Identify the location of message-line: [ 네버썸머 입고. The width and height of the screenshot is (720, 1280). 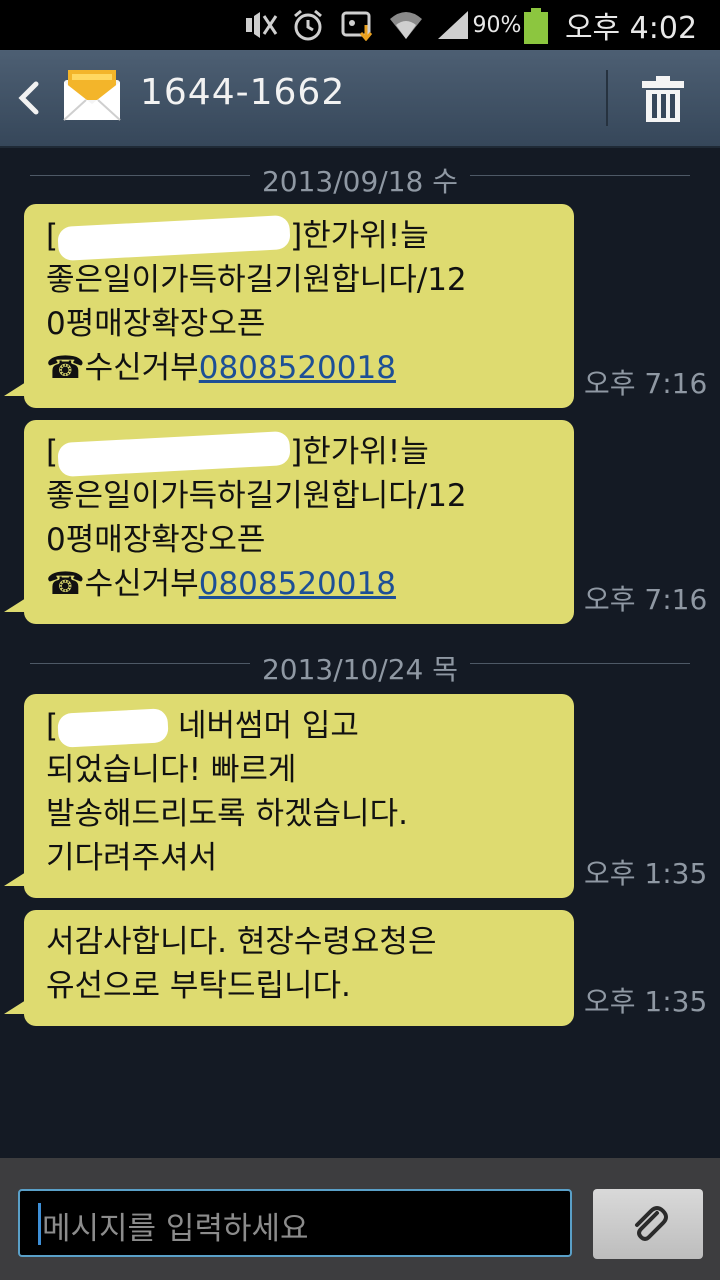
(299, 726).